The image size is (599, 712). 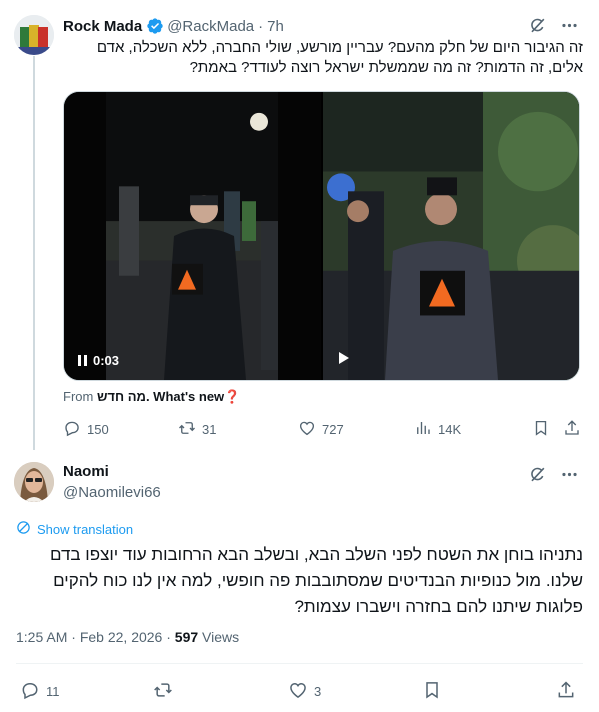 I want to click on tweet-meta: 1:25 AM · Feb 22, 2026 · 597 Views, so click(x=127, y=637).